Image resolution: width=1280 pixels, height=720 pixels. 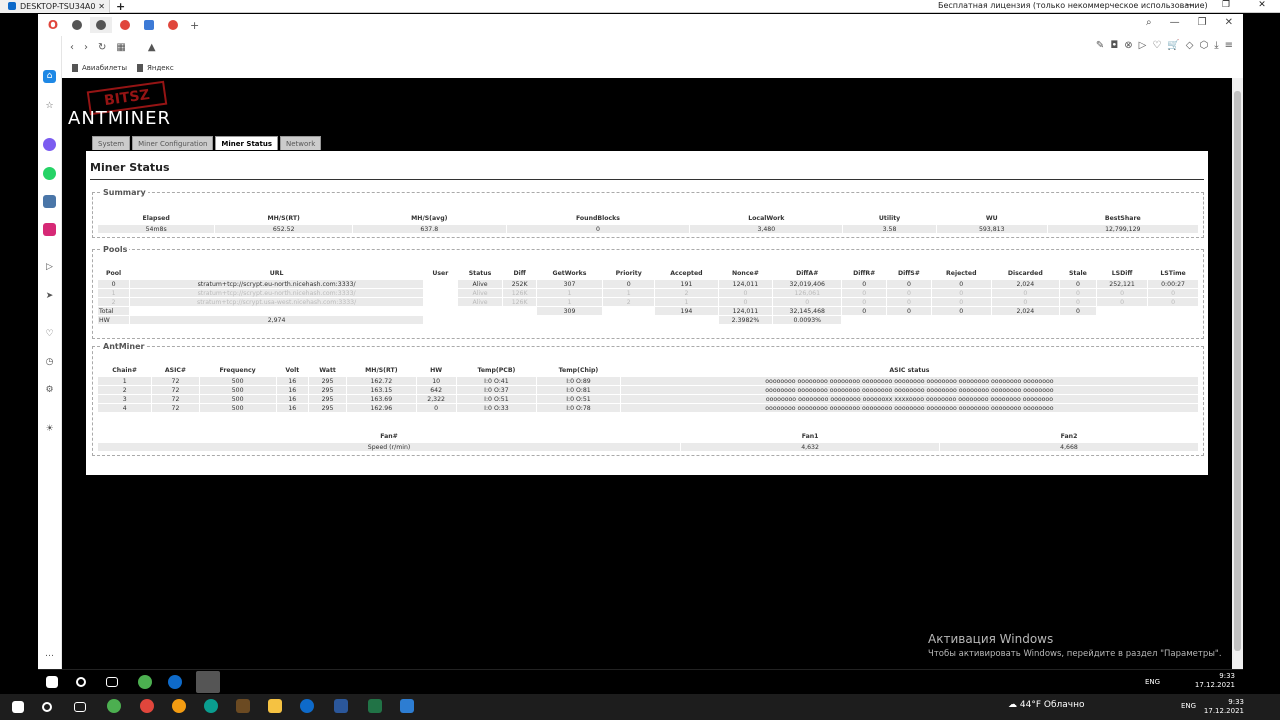 I want to click on table-cell: 16, so click(x=292, y=390).